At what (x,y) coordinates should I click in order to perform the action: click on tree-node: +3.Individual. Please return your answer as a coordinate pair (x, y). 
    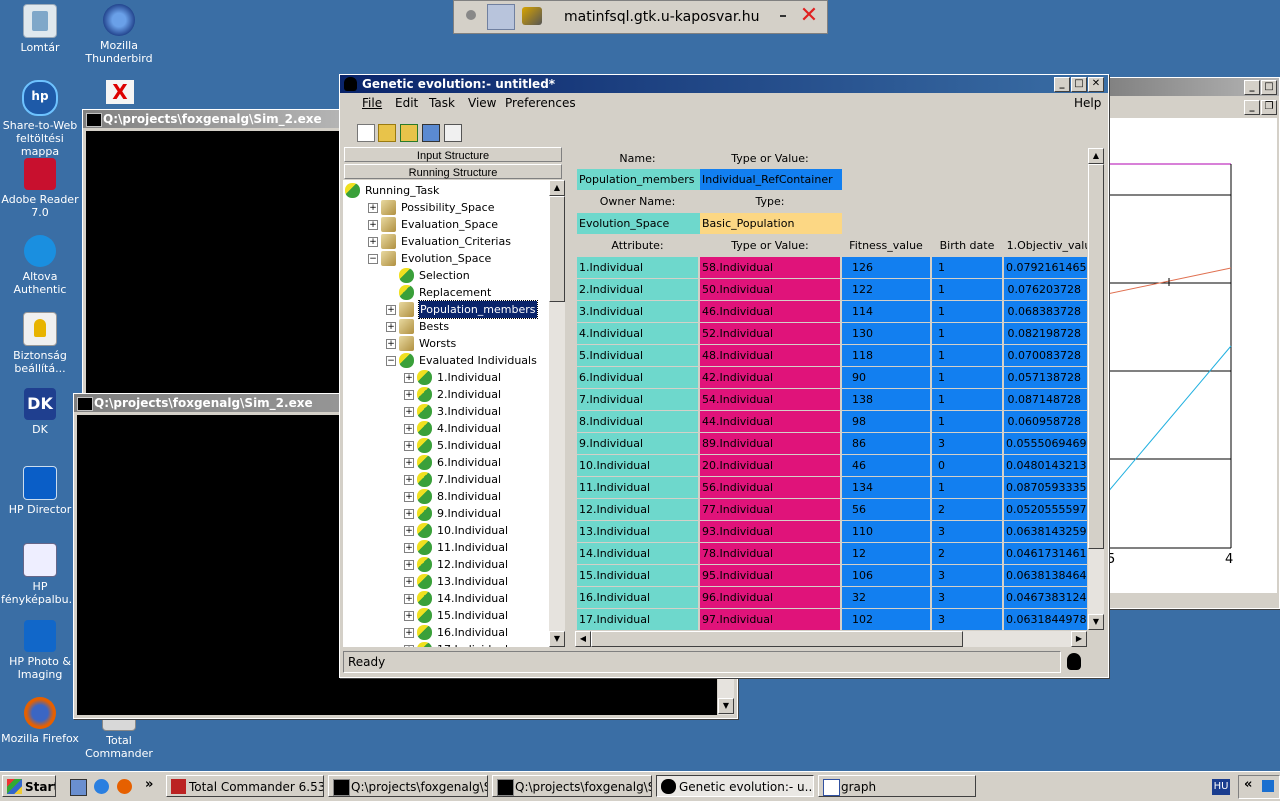
    Looking at the image, I should click on (446, 411).